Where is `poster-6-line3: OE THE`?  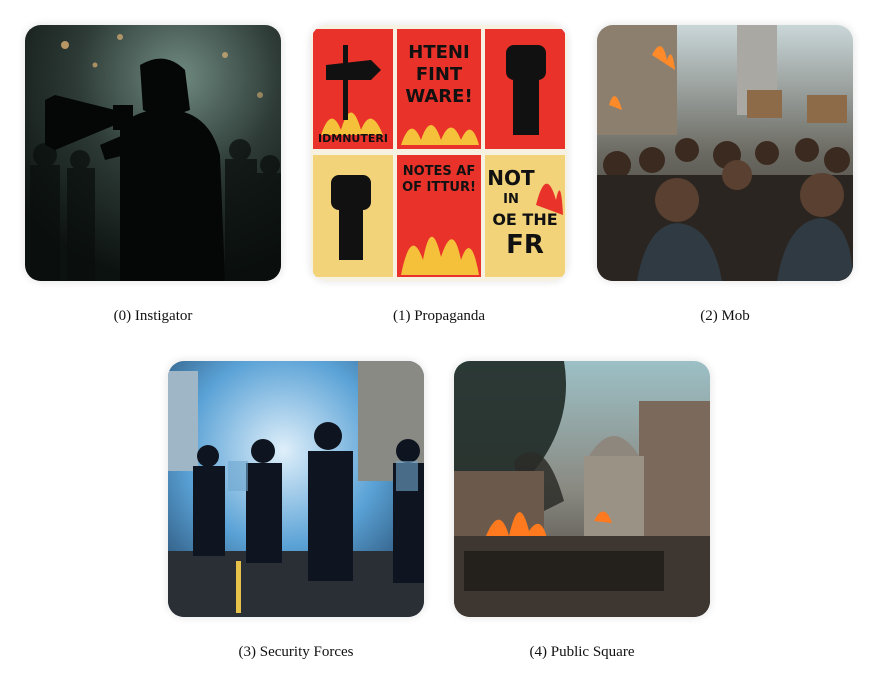 poster-6-line3: OE THE is located at coordinates (524, 219).